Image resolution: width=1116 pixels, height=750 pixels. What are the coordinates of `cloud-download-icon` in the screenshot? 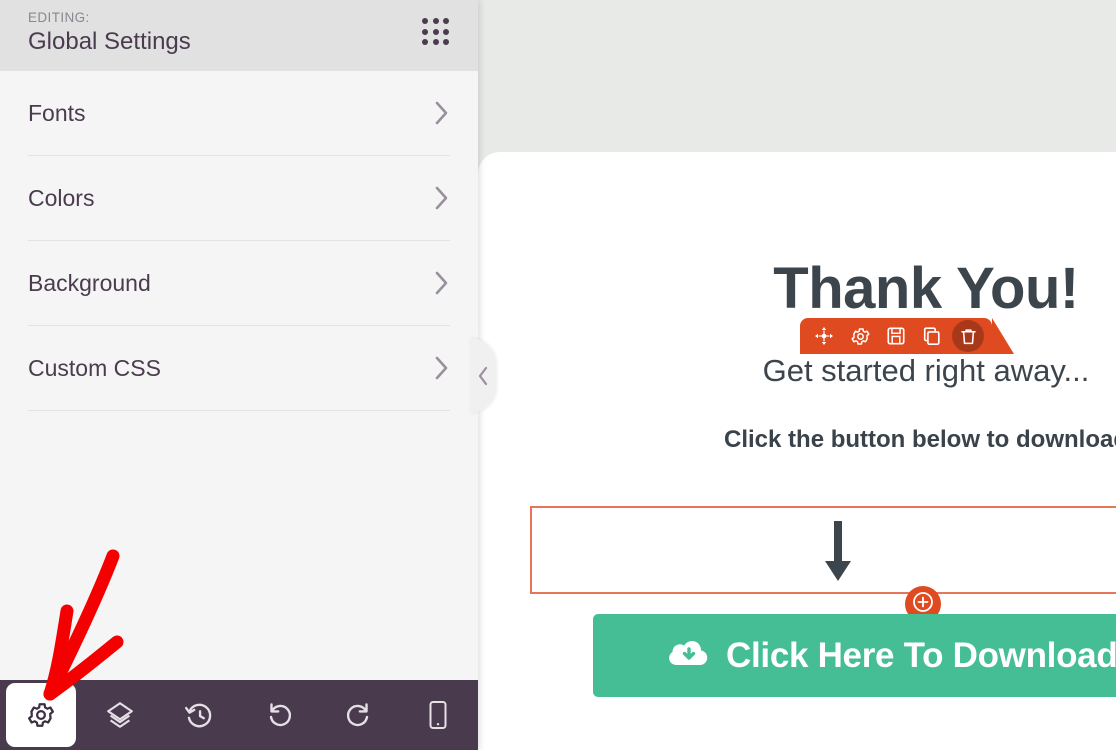 It's located at (689, 655).